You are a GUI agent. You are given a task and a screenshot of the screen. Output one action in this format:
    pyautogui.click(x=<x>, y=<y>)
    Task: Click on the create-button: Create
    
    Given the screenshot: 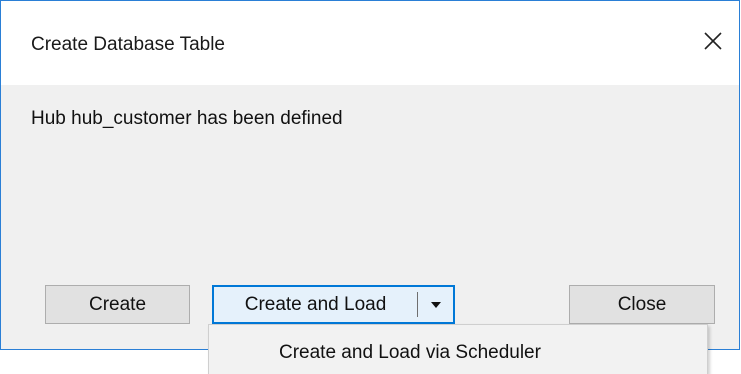 What is the action you would take?
    pyautogui.click(x=117, y=304)
    